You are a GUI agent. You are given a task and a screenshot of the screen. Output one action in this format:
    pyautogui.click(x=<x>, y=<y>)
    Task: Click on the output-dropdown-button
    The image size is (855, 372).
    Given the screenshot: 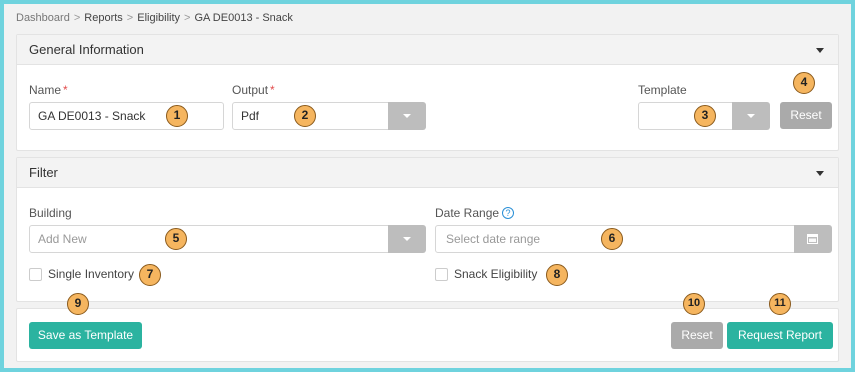 What is the action you would take?
    pyautogui.click(x=407, y=116)
    